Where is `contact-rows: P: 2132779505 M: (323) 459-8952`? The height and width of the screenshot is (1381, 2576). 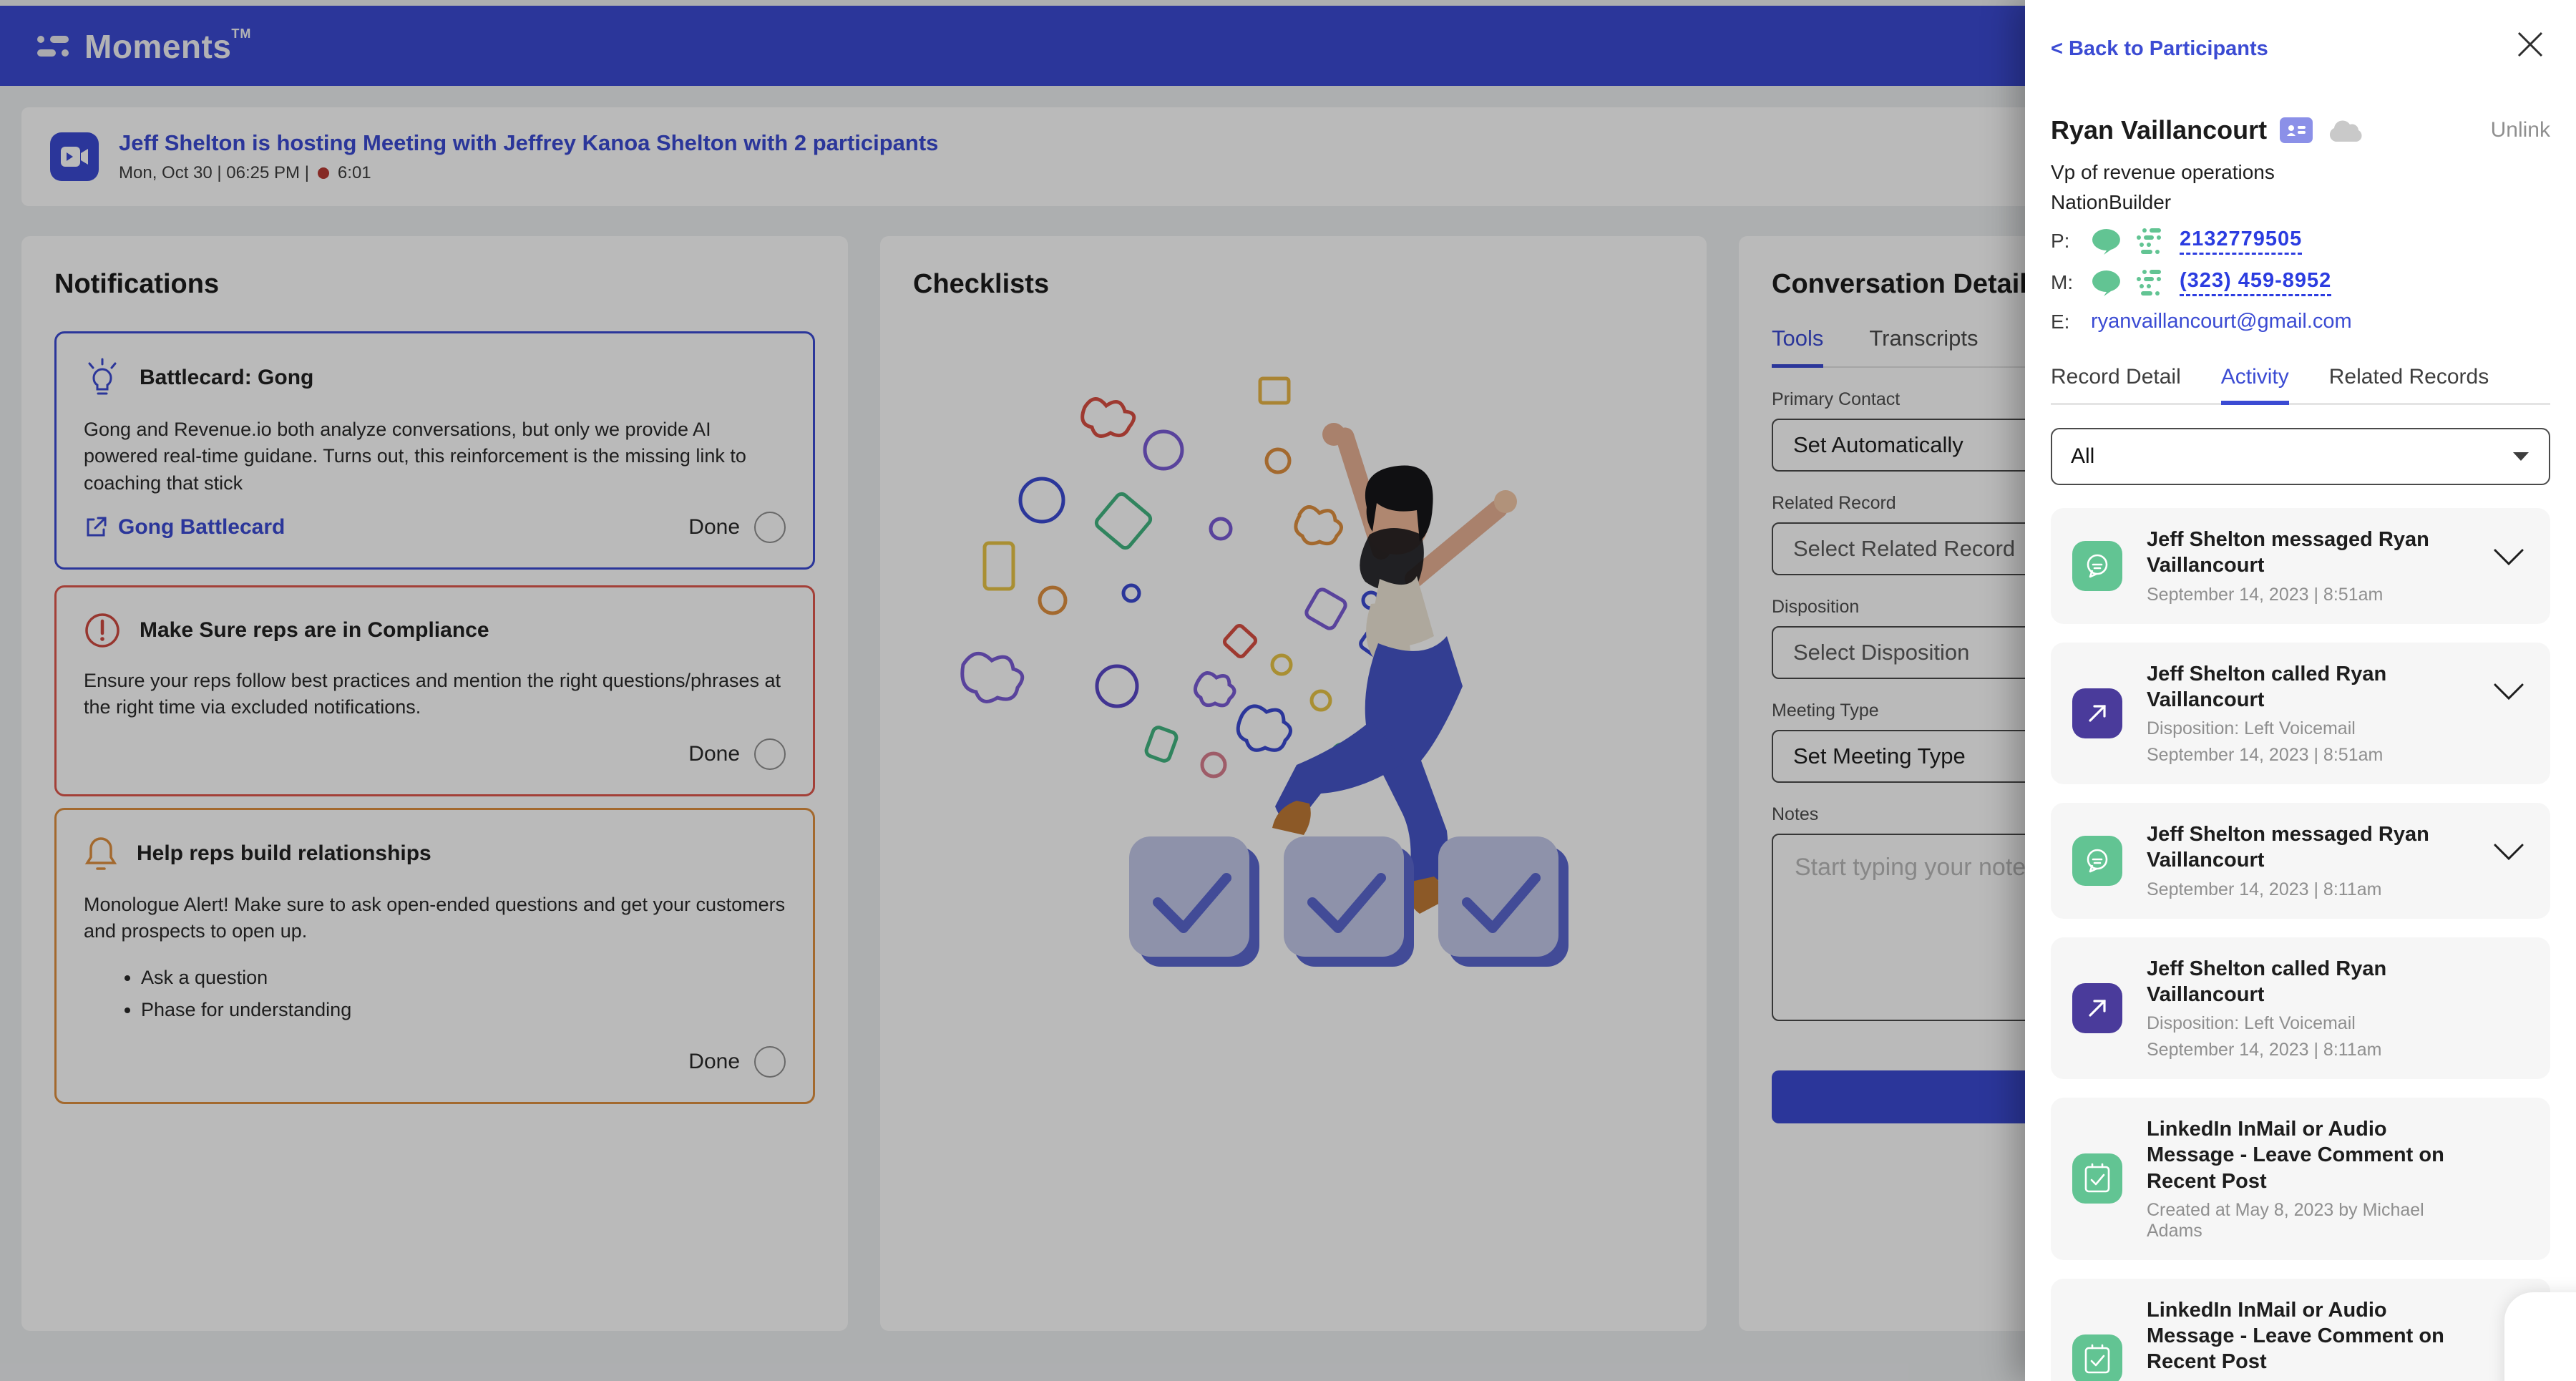 contact-rows: P: 2132779505 M: (323) 459-8952 is located at coordinates (2300, 262).